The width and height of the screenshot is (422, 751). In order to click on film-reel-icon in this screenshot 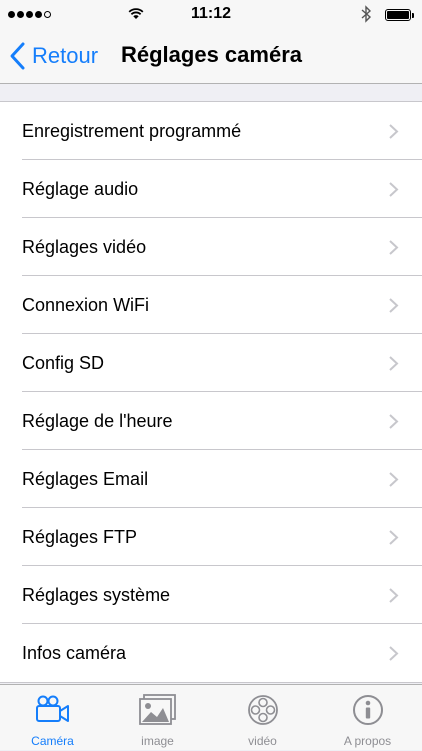, I will do `click(262, 710)`.